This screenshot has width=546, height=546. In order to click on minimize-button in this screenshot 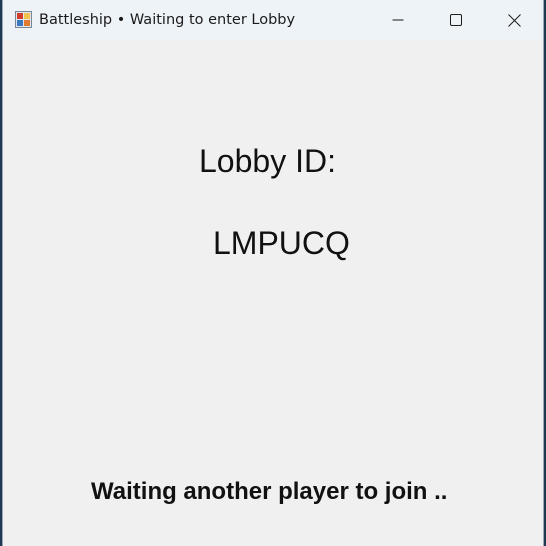, I will do `click(398, 20)`.